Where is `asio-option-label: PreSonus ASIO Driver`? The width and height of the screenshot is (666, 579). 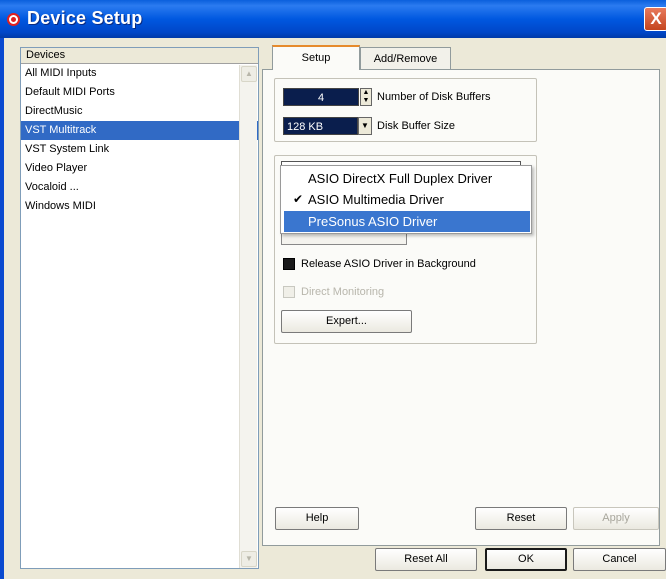 asio-option-label: PreSonus ASIO Driver is located at coordinates (373, 221).